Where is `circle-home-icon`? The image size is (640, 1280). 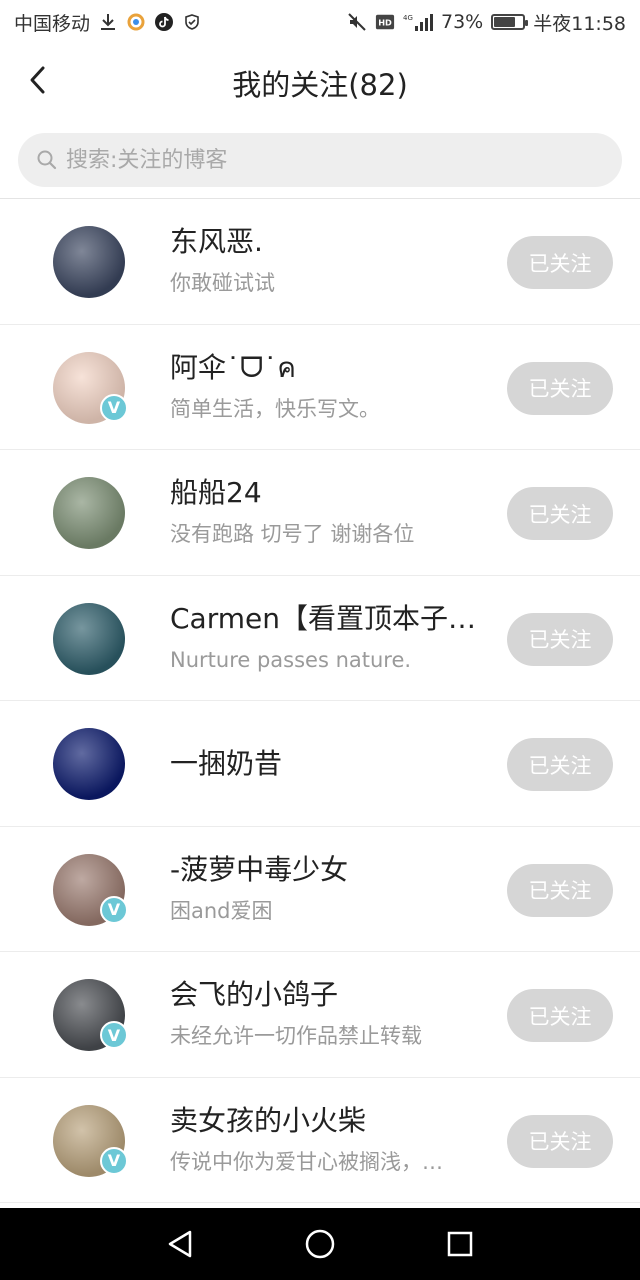
circle-home-icon is located at coordinates (320, 1244).